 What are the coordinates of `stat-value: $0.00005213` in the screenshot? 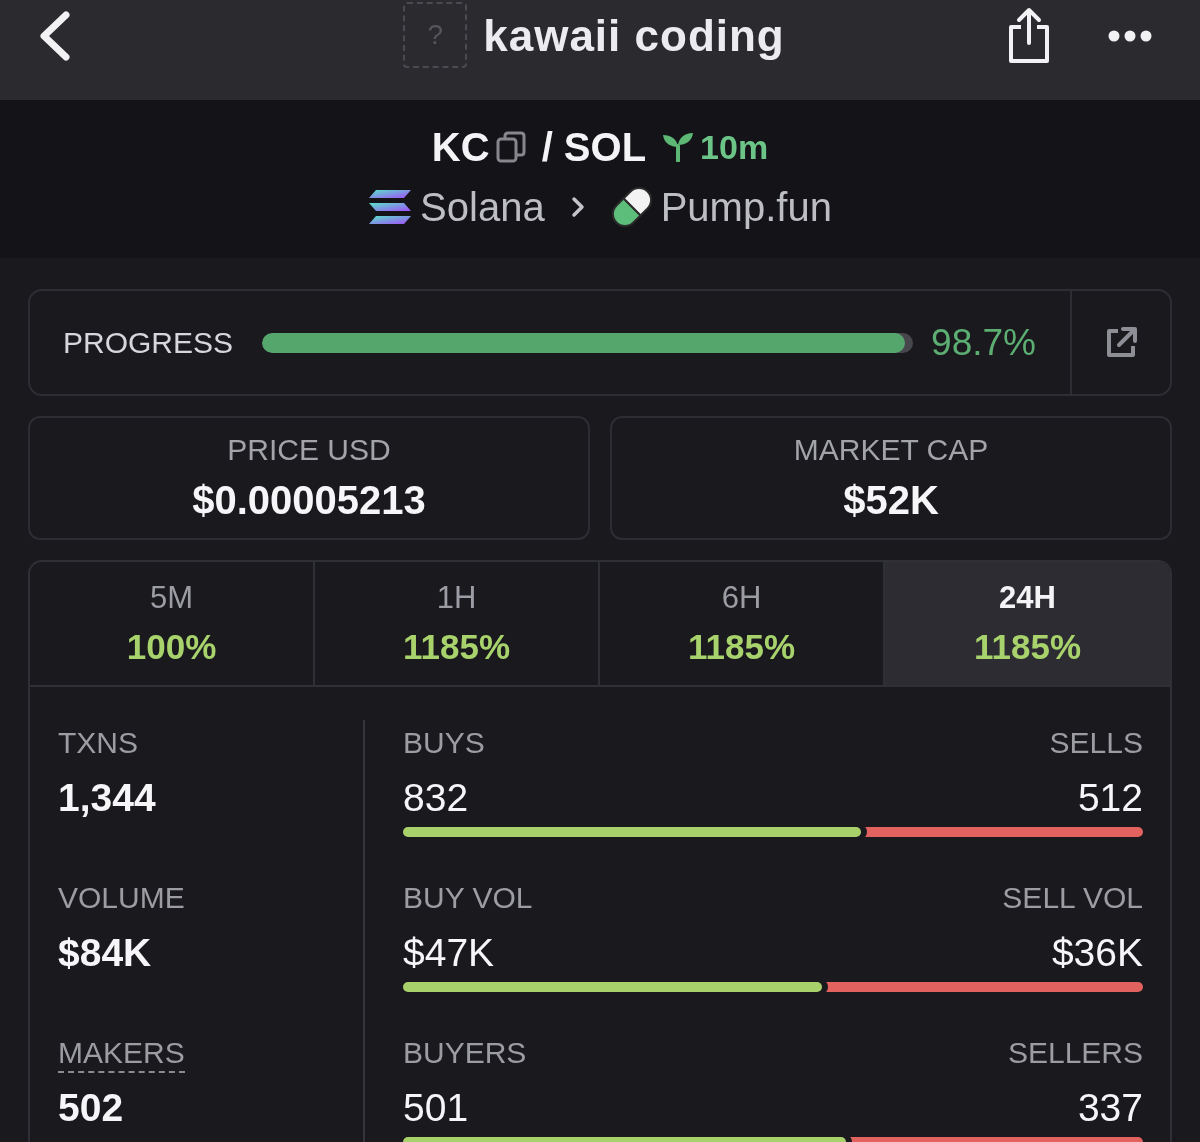 It's located at (309, 500).